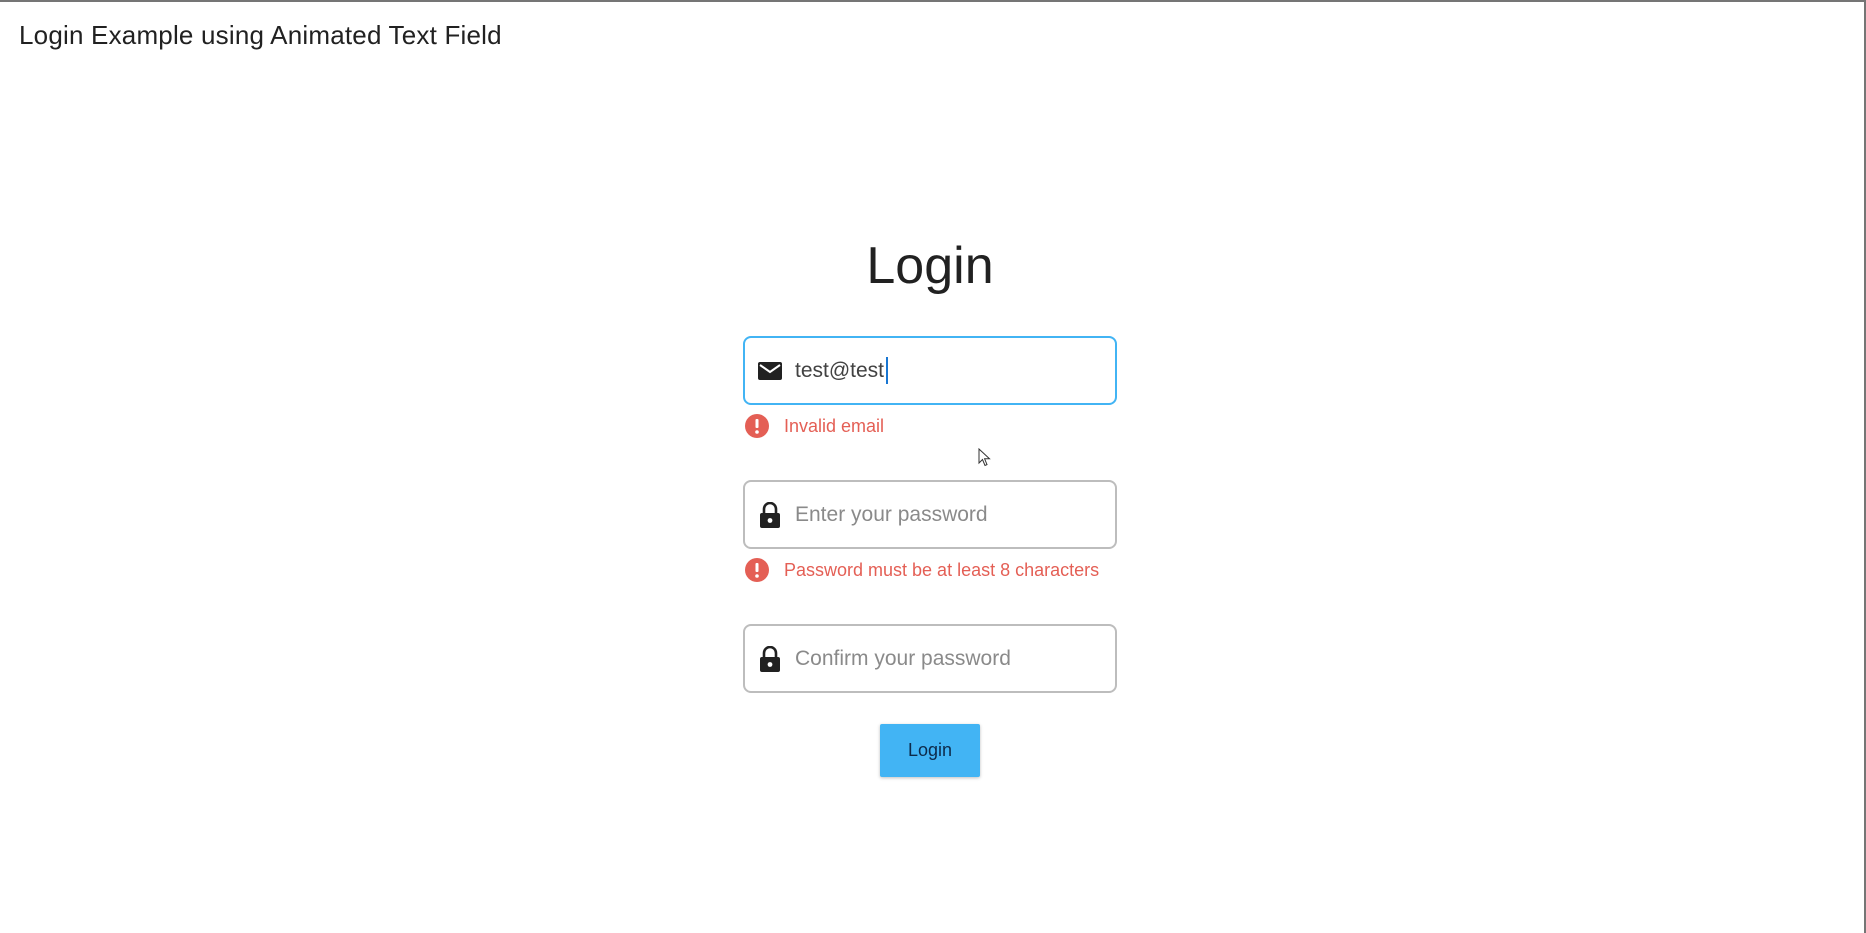  What do you see at coordinates (942, 569) in the screenshot?
I see `password-error-text: Password must be at least 8 characters` at bounding box center [942, 569].